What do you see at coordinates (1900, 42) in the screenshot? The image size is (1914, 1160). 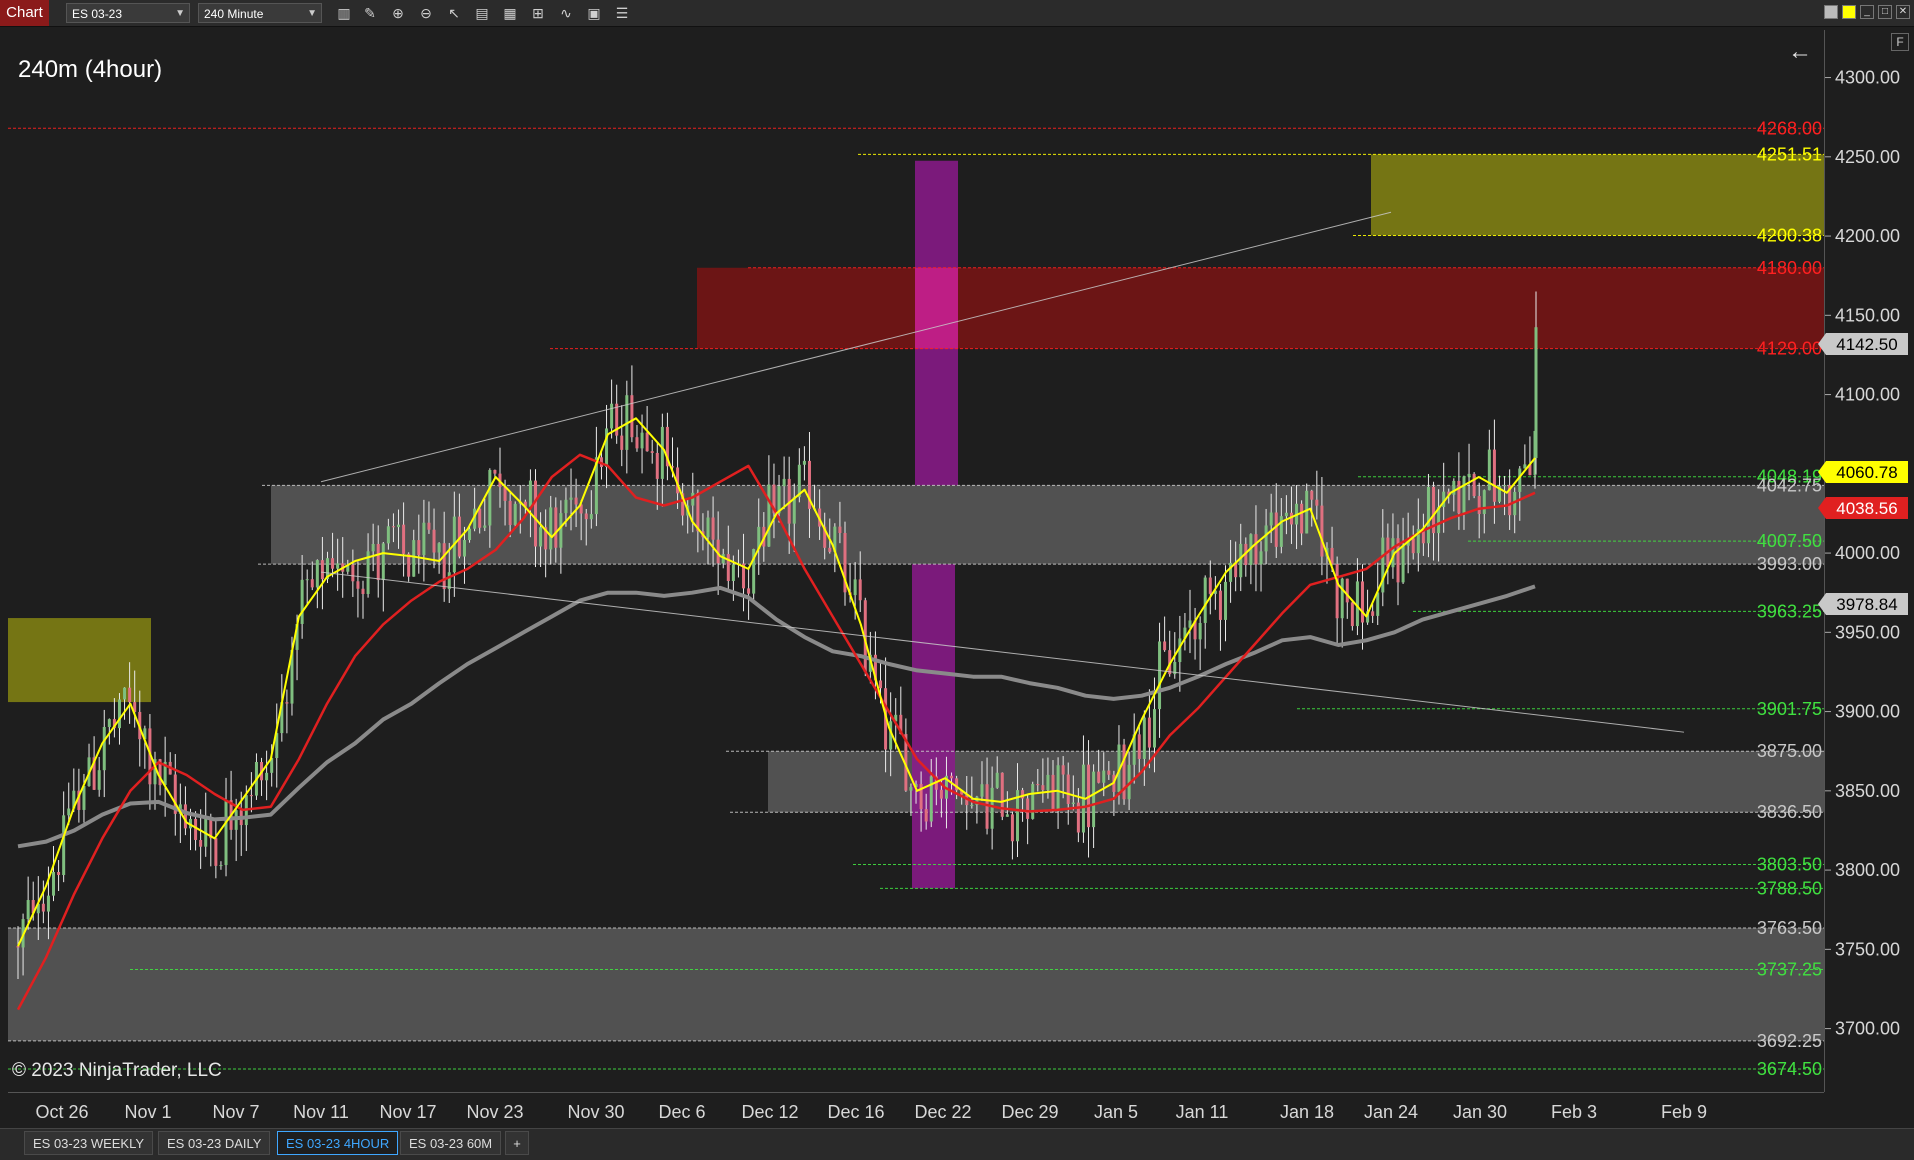 I see `f-button: F` at bounding box center [1900, 42].